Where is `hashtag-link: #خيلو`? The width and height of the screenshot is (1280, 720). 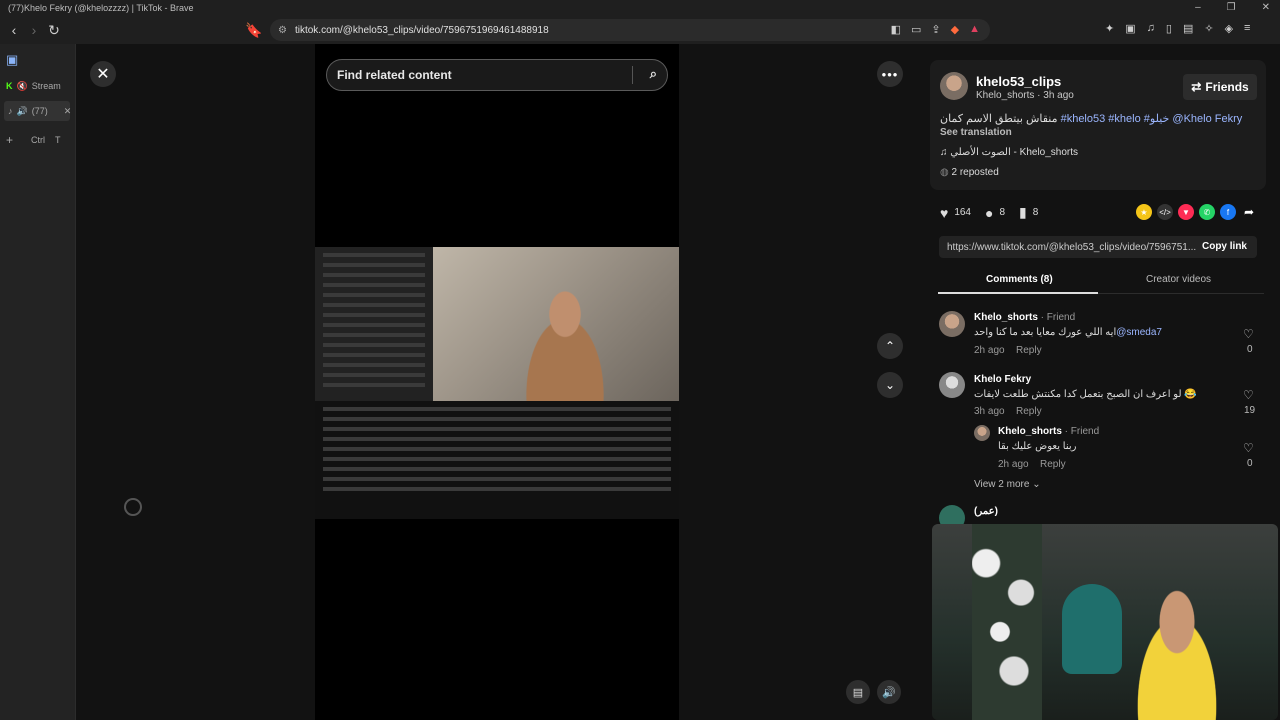 hashtag-link: #خيلو is located at coordinates (1157, 119).